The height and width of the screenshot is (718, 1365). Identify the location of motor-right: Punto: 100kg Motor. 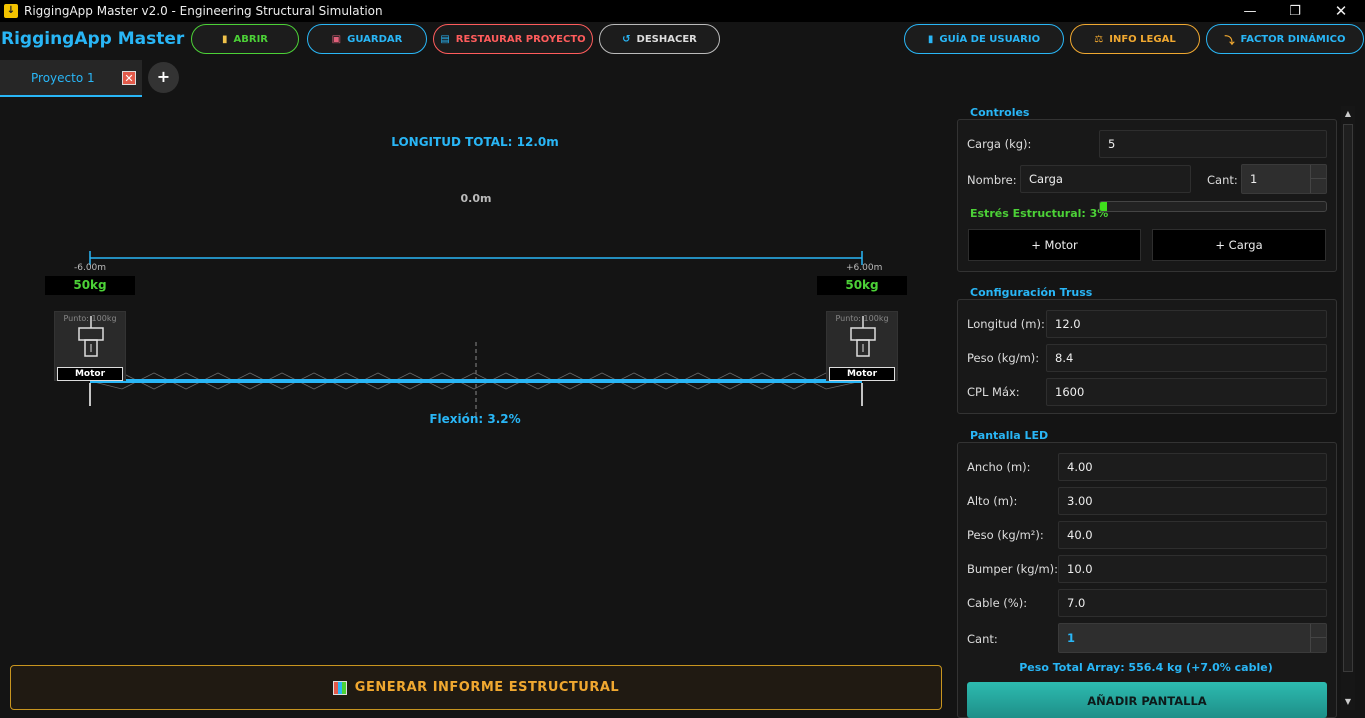
(862, 346).